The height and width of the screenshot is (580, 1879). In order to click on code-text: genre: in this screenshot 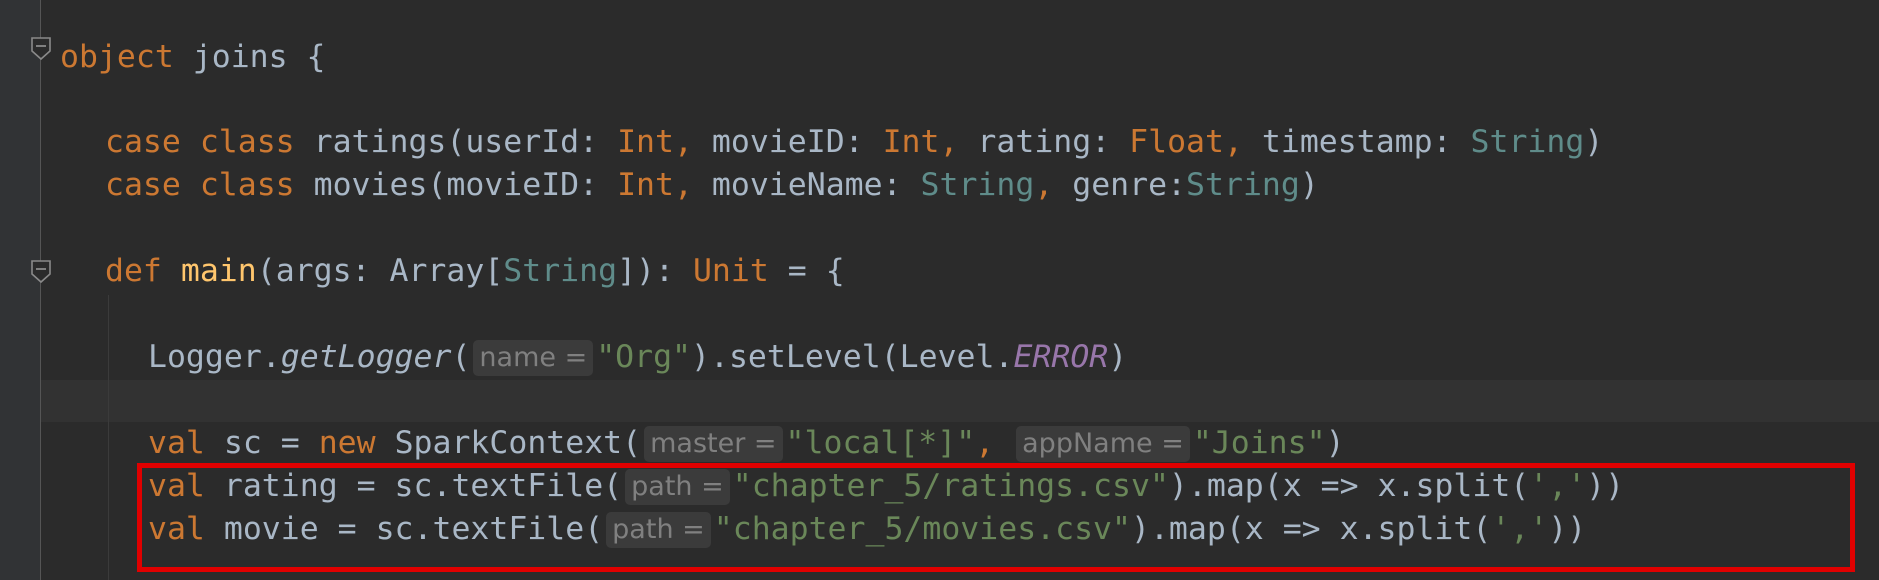, I will do `click(1120, 185)`.